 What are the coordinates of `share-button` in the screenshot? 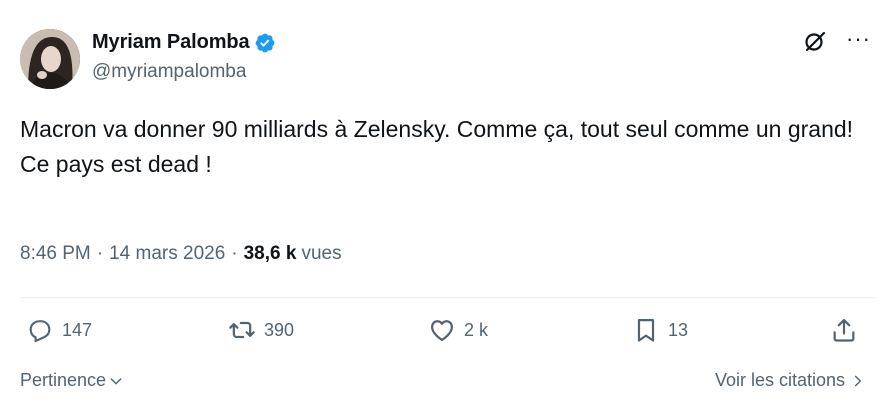 It's located at (844, 330).